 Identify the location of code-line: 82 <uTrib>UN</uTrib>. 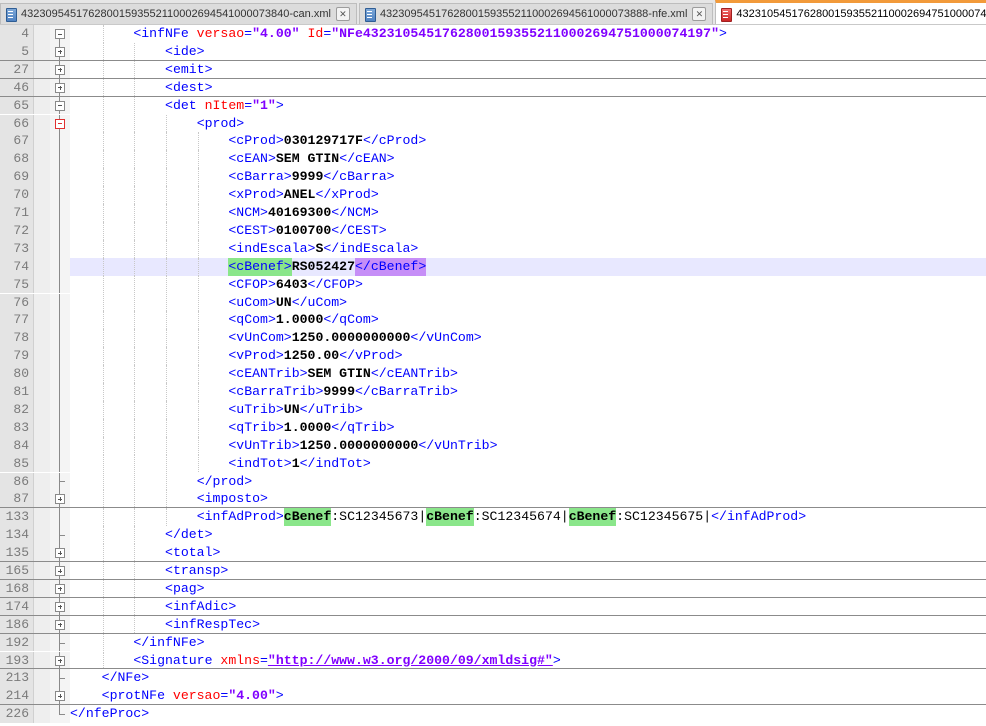
(493, 409).